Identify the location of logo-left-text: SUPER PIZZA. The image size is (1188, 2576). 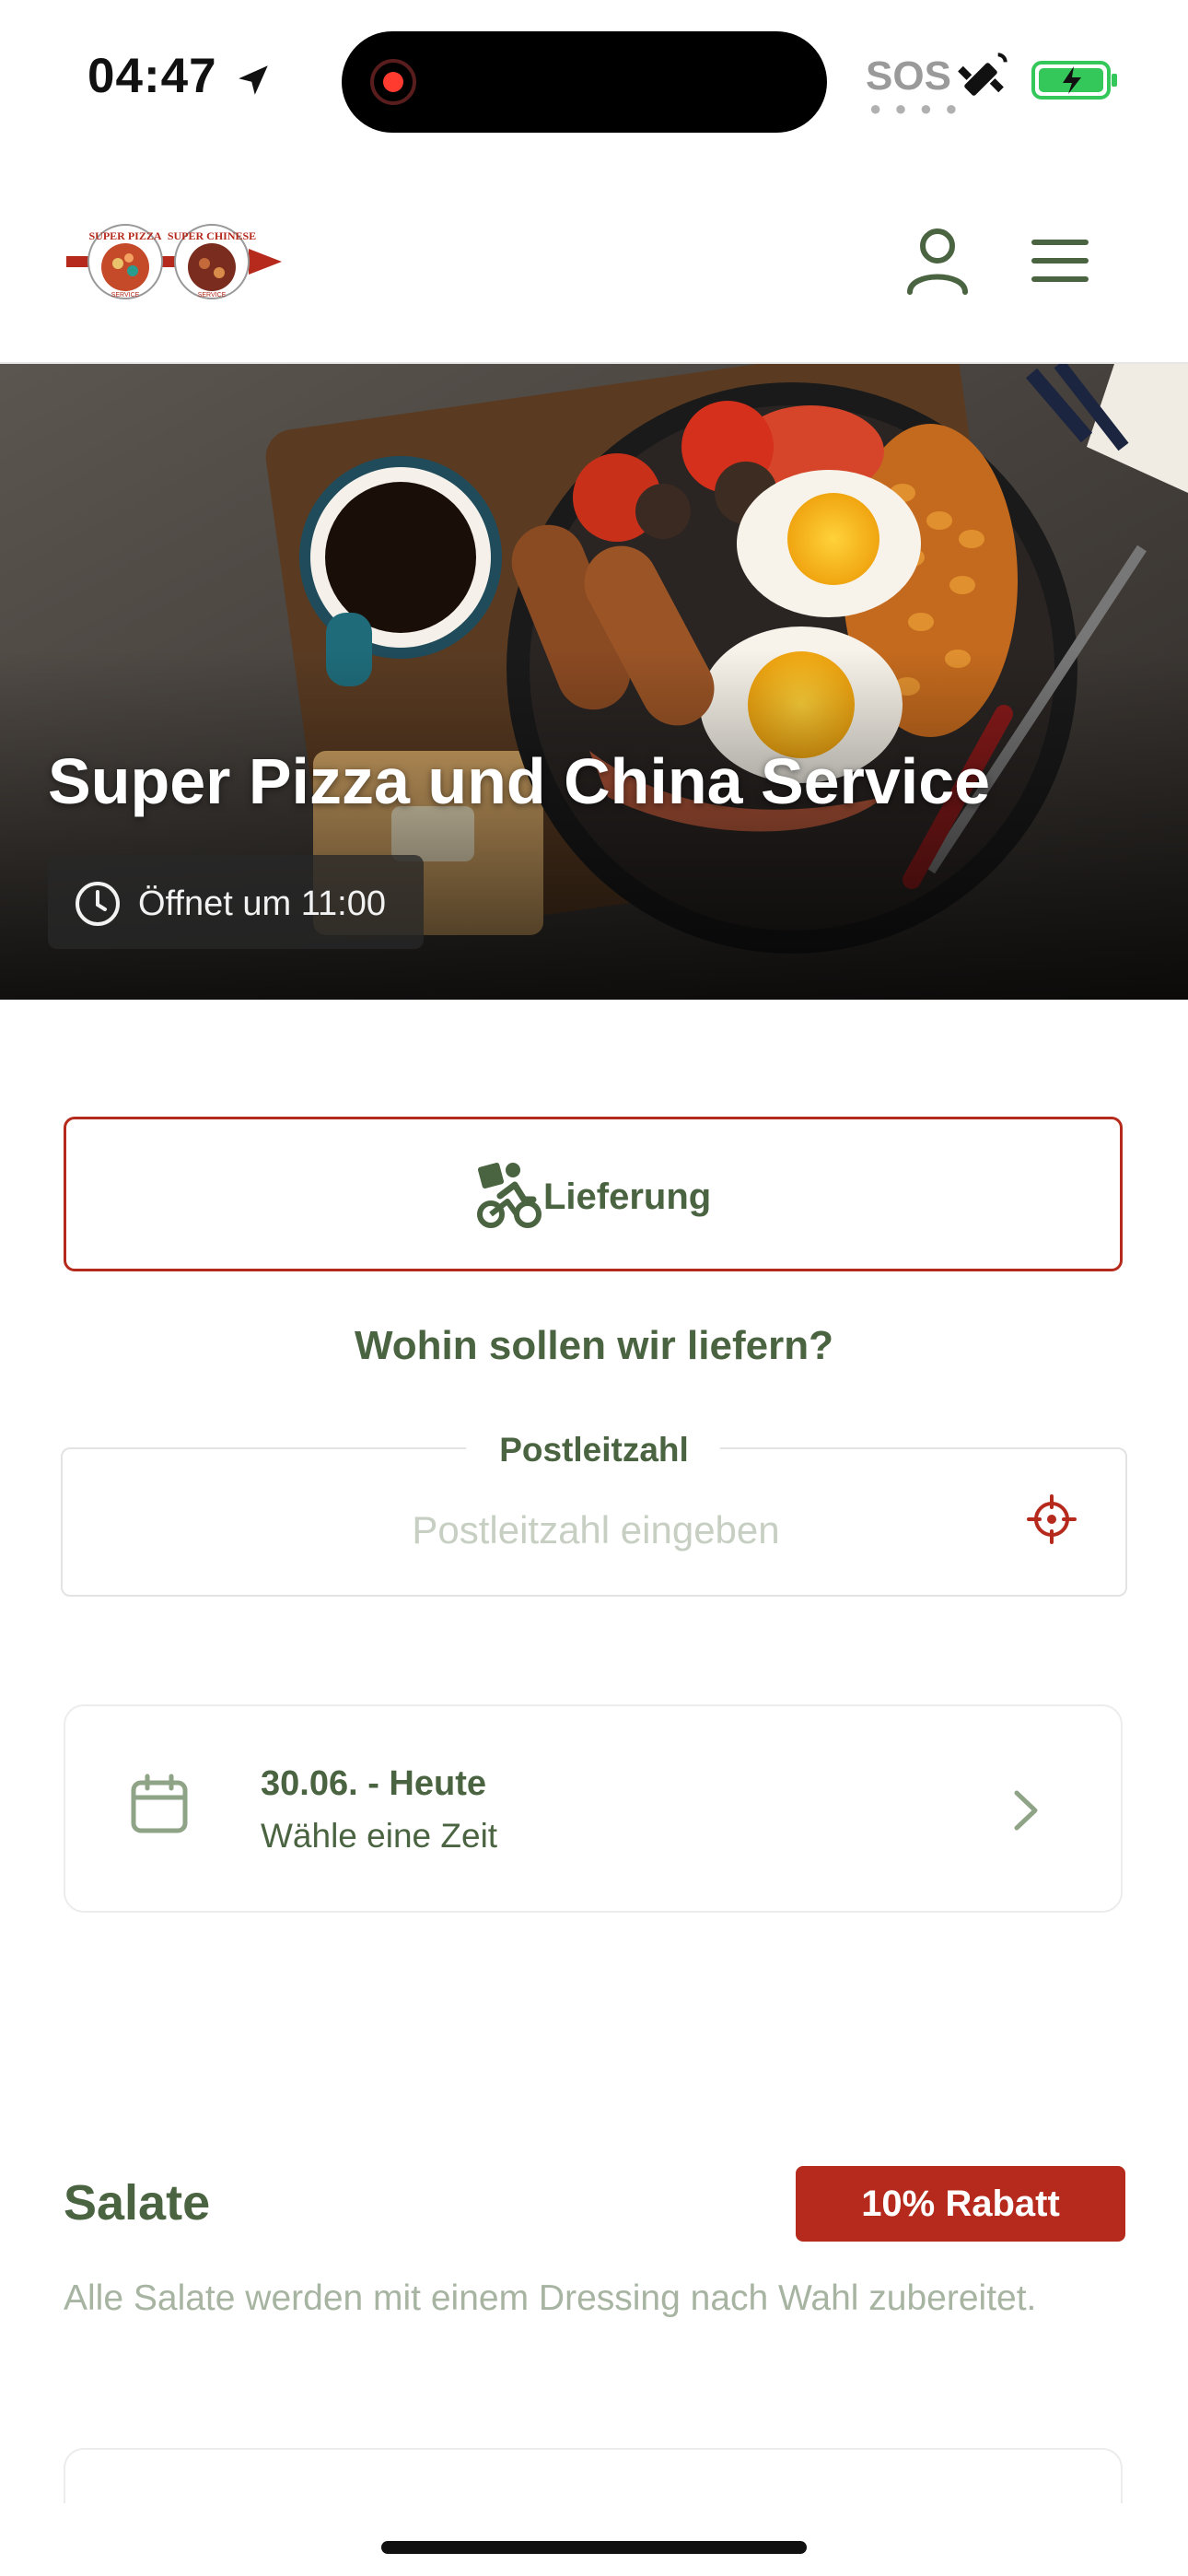
(124, 235).